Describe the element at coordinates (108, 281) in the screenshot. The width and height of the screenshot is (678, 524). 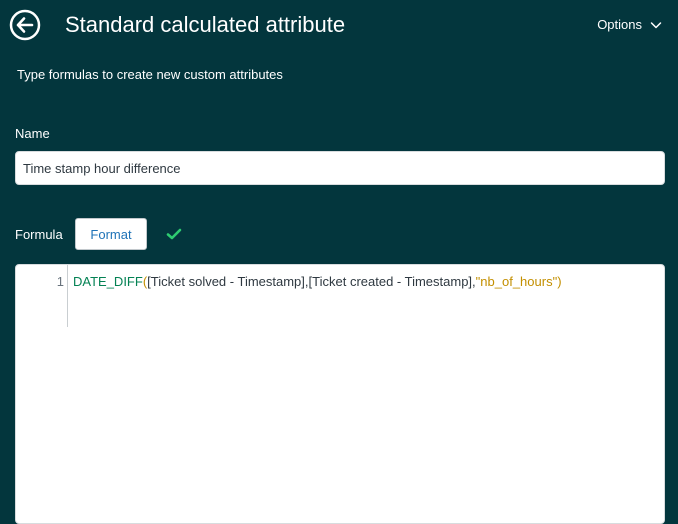
I see `code-function-token: DATE_DIFF` at that location.